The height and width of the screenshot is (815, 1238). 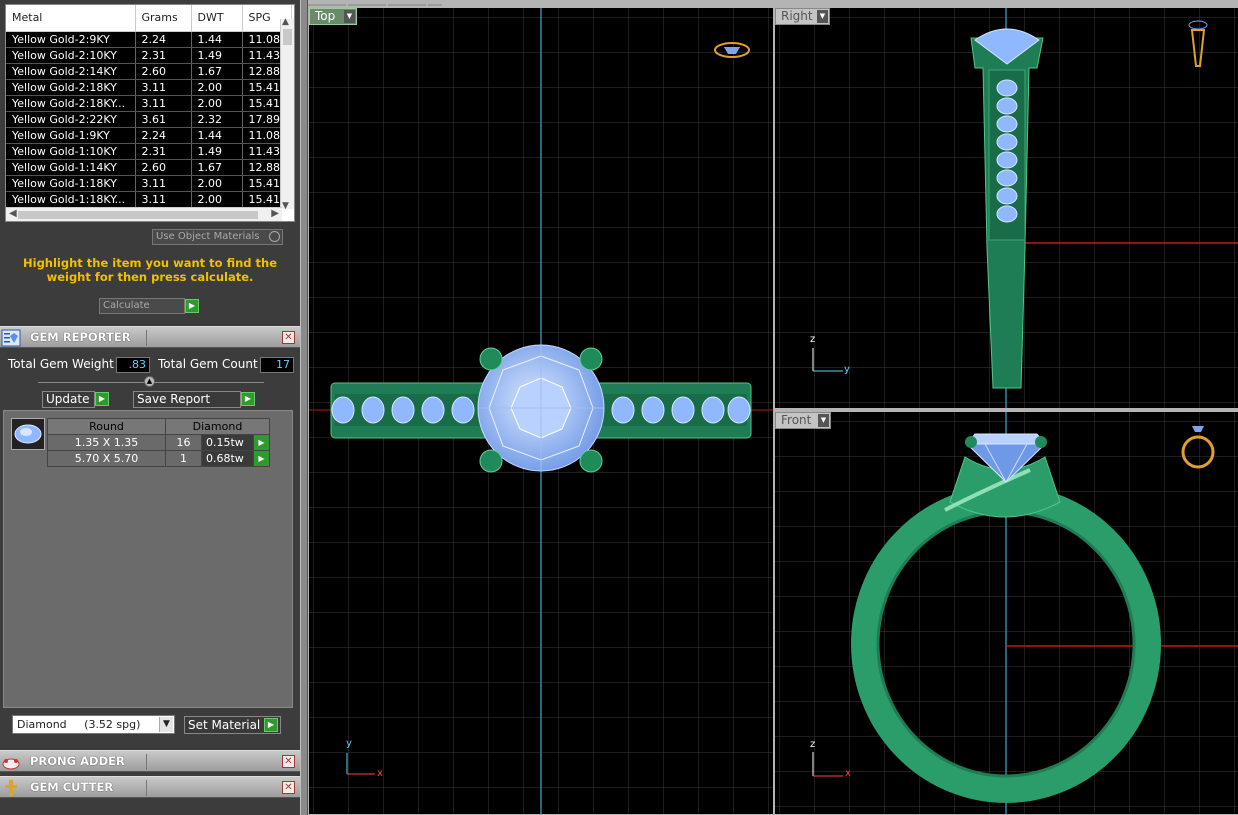 What do you see at coordinates (28, 434) in the screenshot?
I see `round-gem-thumbnail` at bounding box center [28, 434].